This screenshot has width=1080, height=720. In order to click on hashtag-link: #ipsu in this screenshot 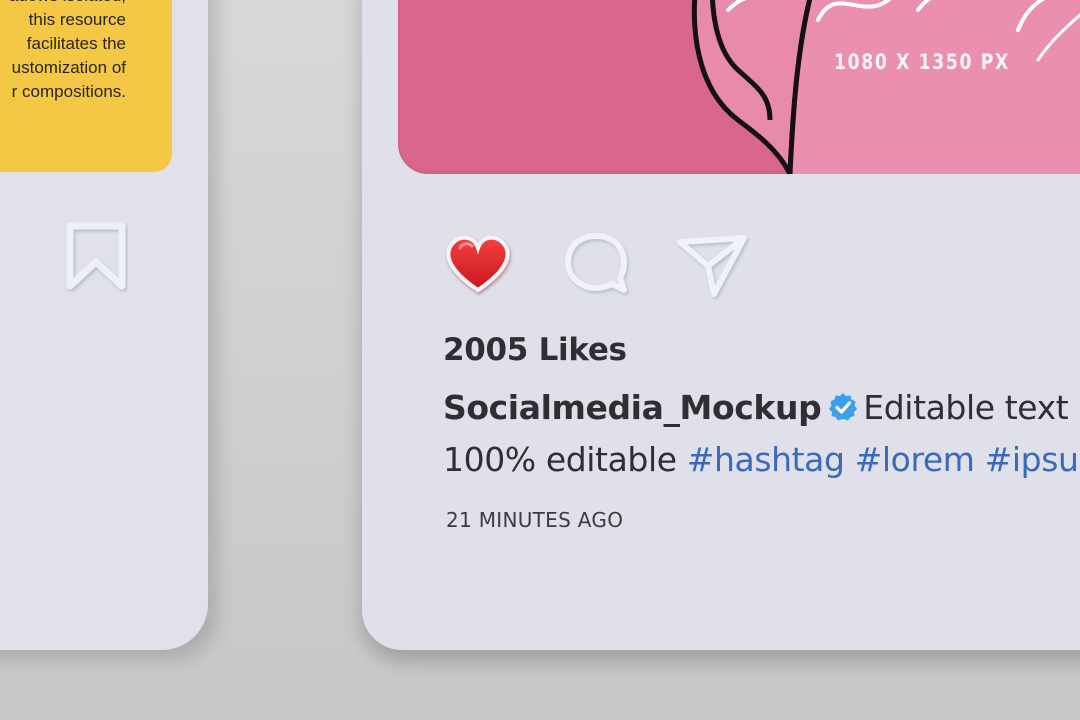, I will do `click(1032, 459)`.